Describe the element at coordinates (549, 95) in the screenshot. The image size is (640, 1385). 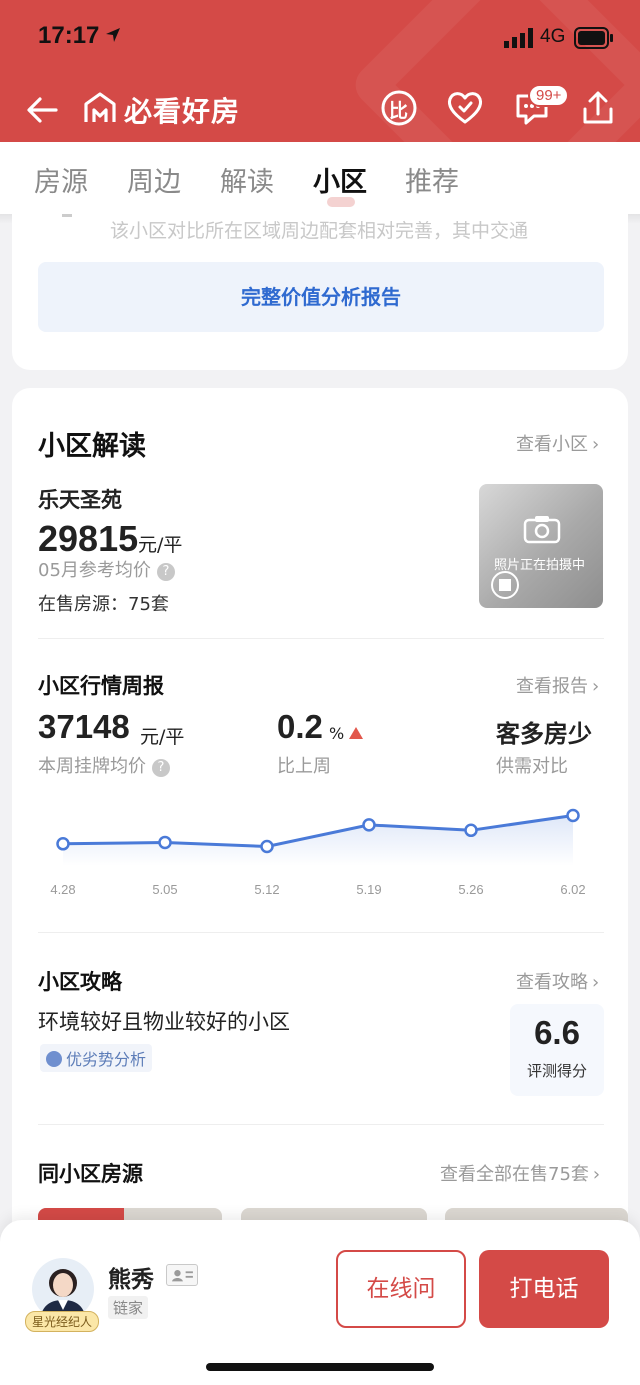
I see `message-badge: 99+` at that location.